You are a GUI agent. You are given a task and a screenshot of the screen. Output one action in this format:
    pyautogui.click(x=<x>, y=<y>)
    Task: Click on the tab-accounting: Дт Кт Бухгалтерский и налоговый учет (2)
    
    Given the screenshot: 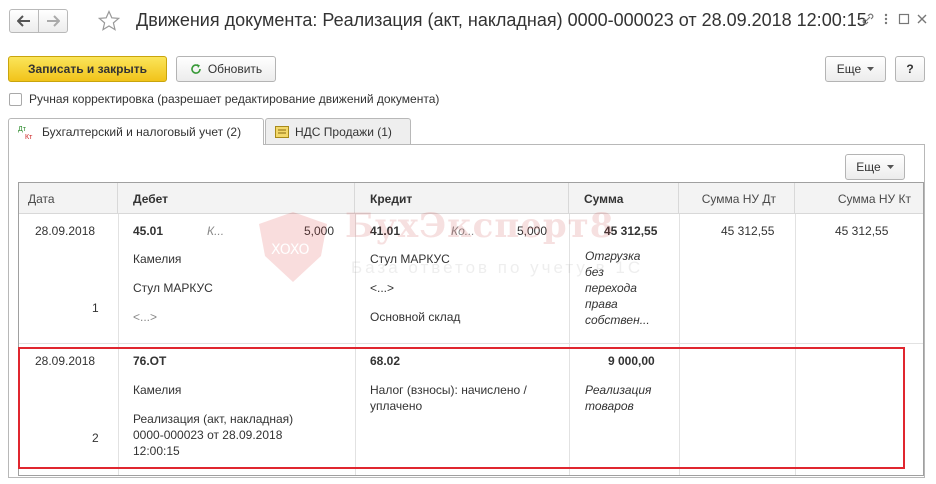 What is the action you would take?
    pyautogui.click(x=136, y=131)
    